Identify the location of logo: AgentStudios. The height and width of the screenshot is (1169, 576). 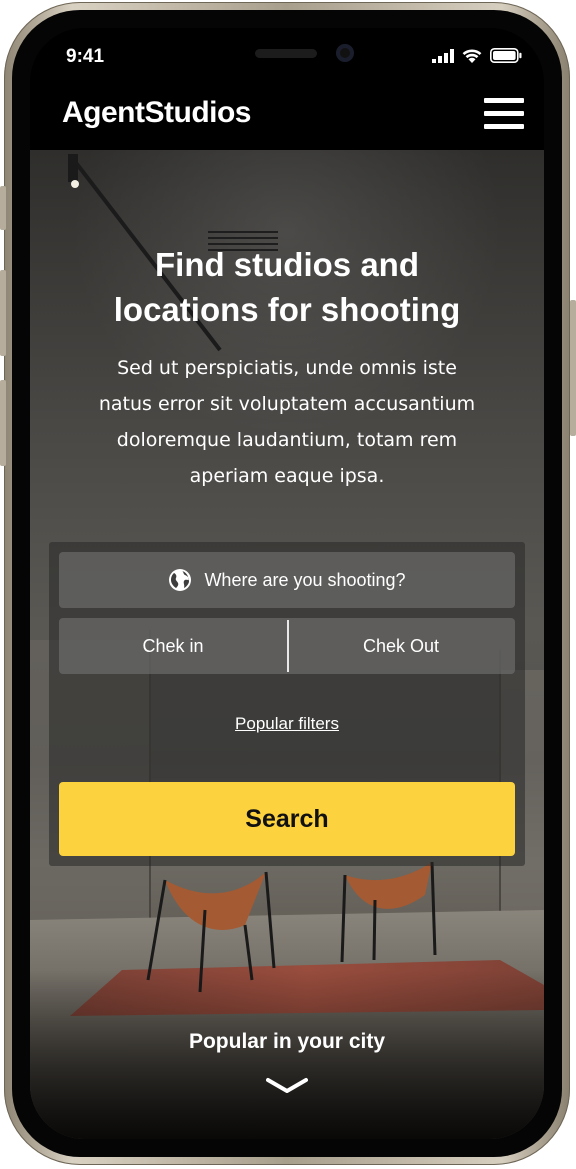
(157, 113).